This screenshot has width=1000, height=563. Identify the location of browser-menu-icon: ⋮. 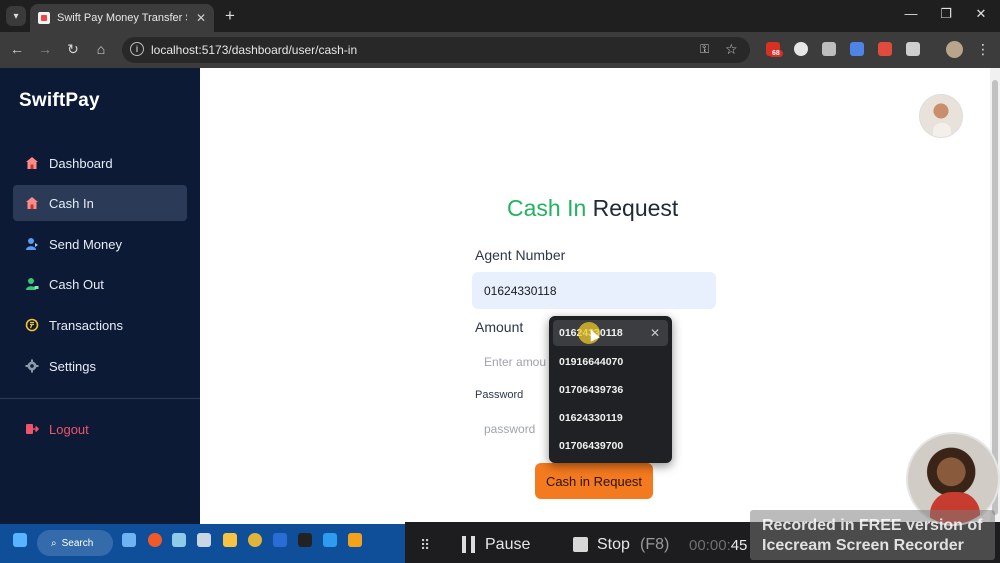
(983, 49).